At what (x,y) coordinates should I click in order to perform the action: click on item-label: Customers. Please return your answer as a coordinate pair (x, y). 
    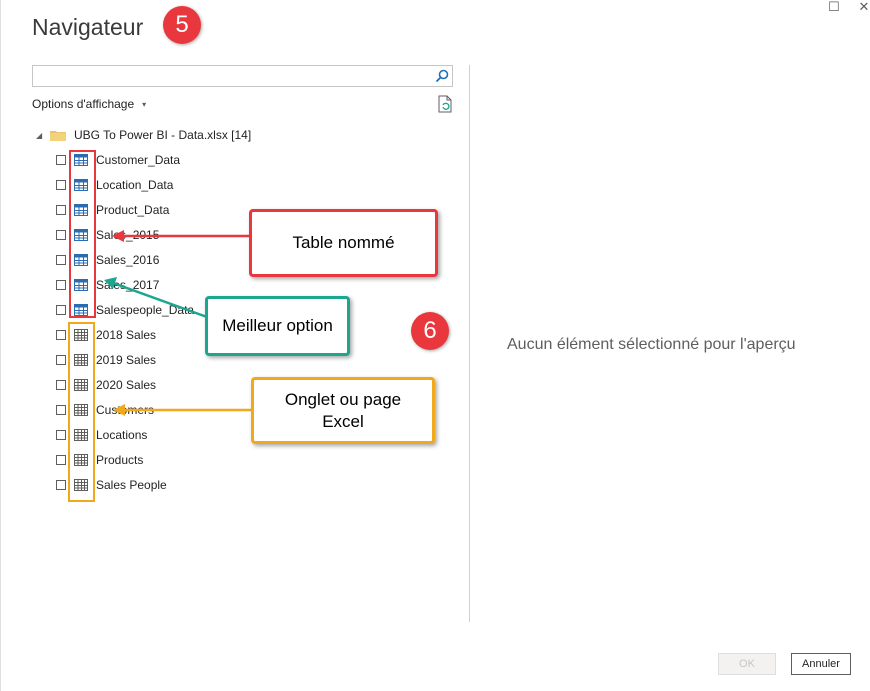
    Looking at the image, I should click on (125, 410).